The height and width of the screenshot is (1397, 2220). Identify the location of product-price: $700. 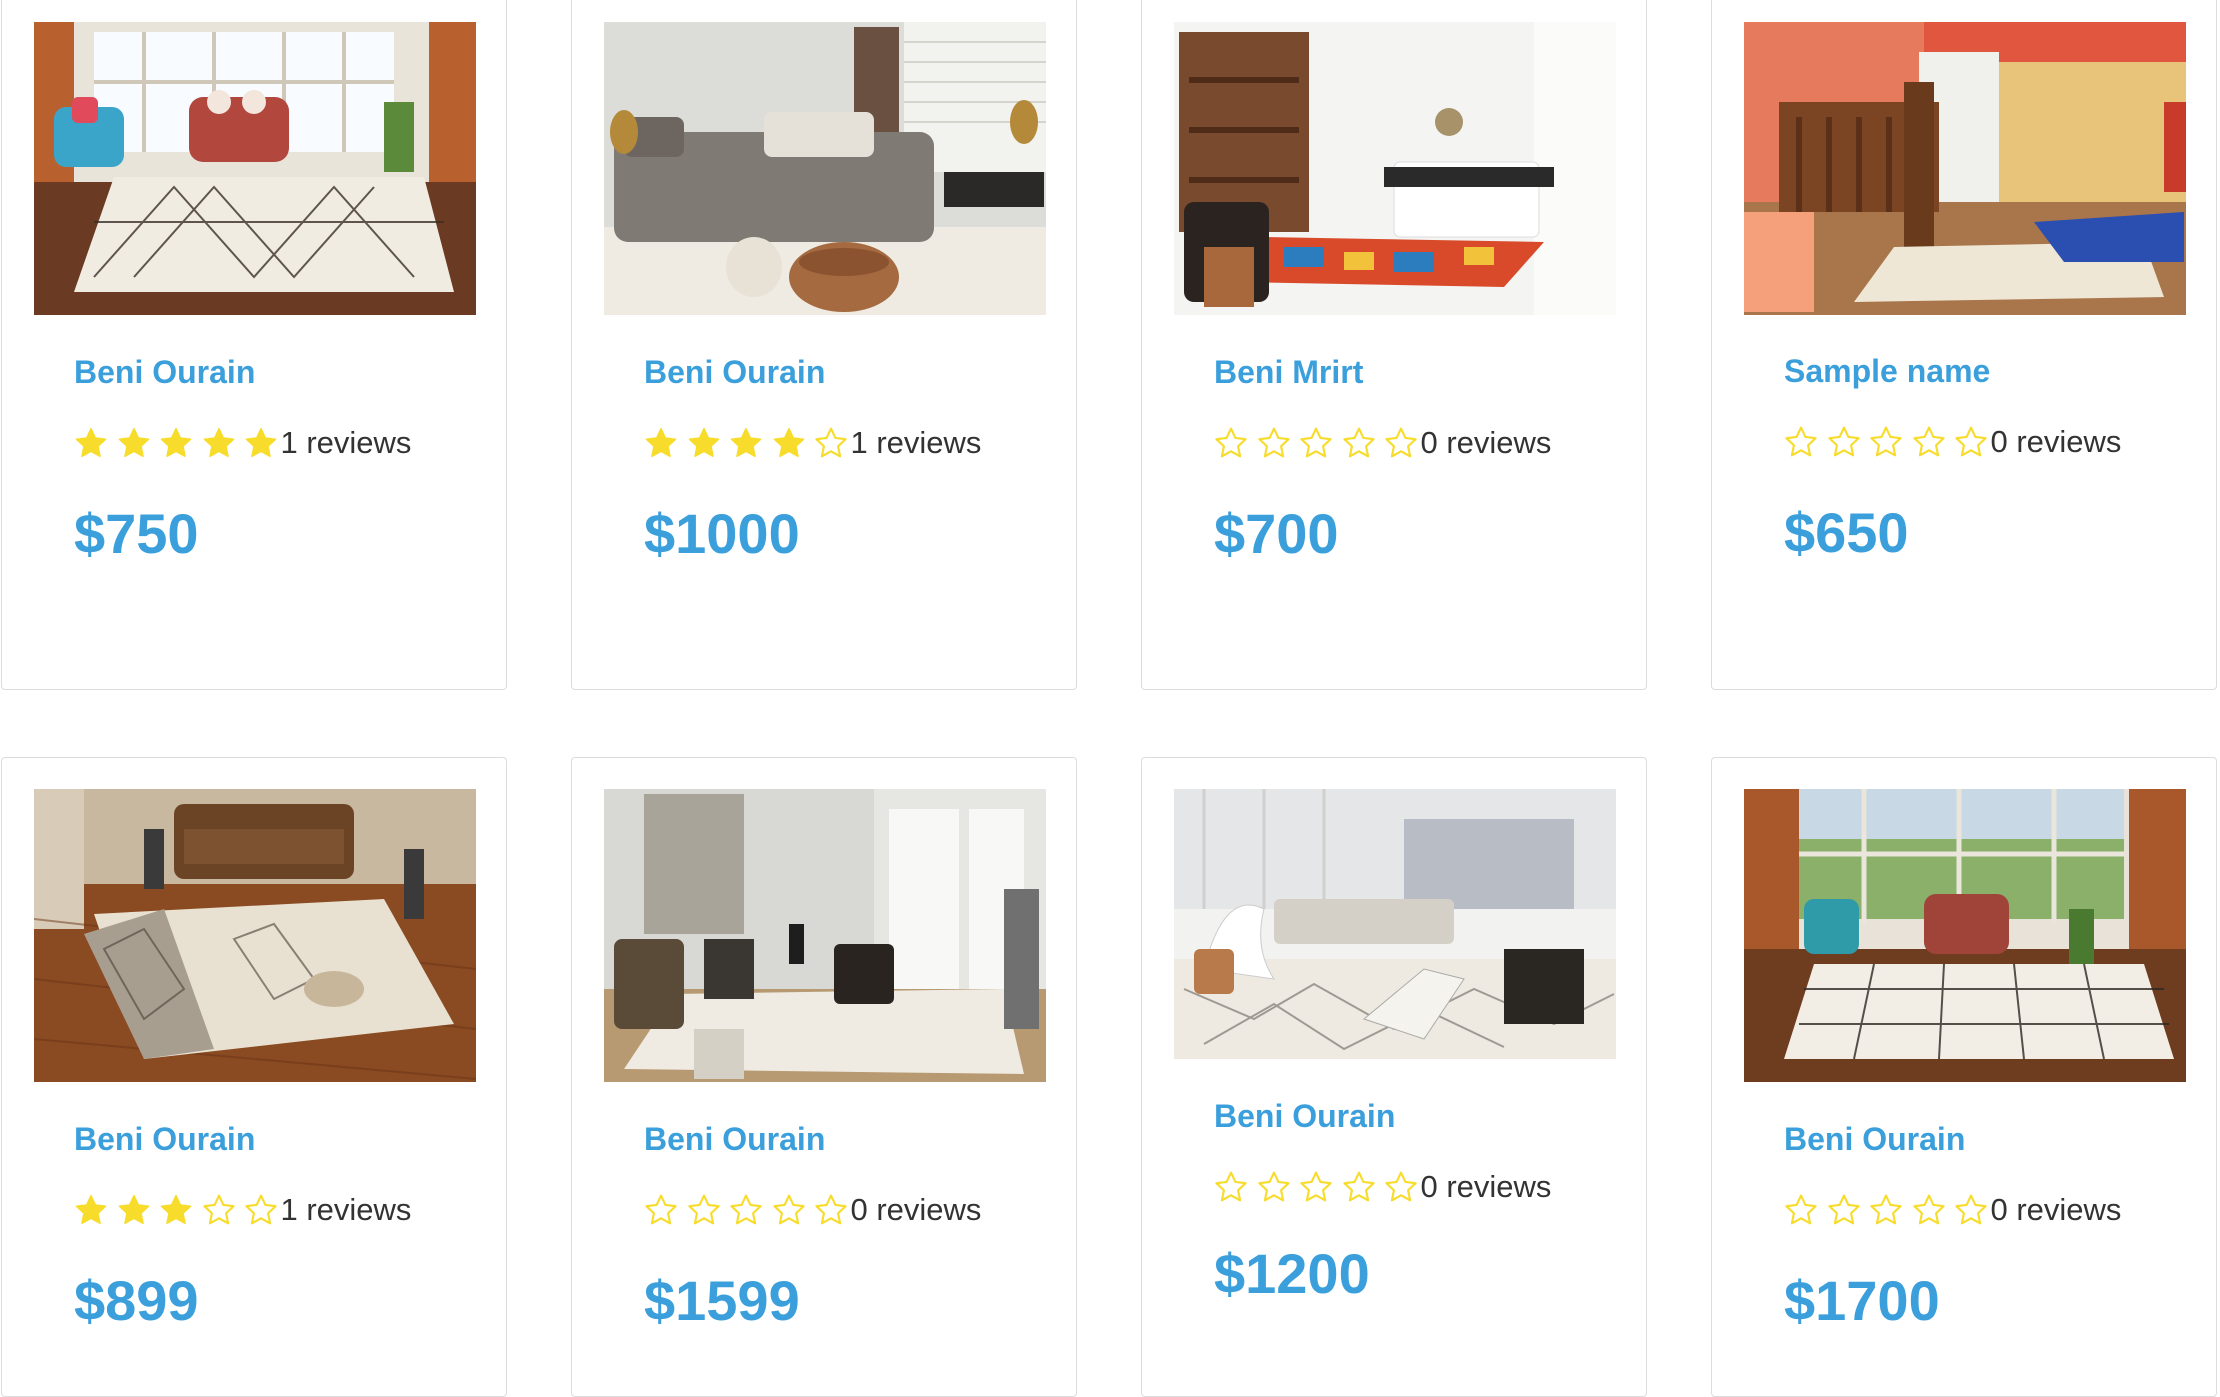
(1276, 533).